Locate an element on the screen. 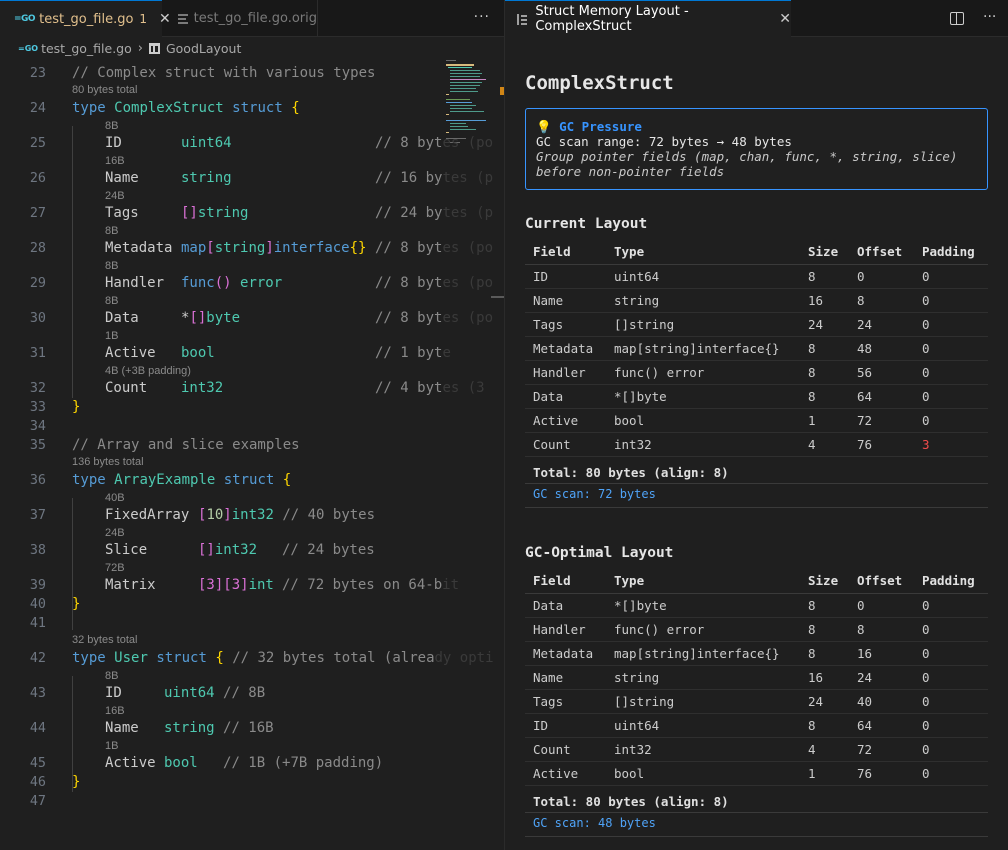 The height and width of the screenshot is (850, 1008). line-number: 23 is located at coordinates (37, 73).